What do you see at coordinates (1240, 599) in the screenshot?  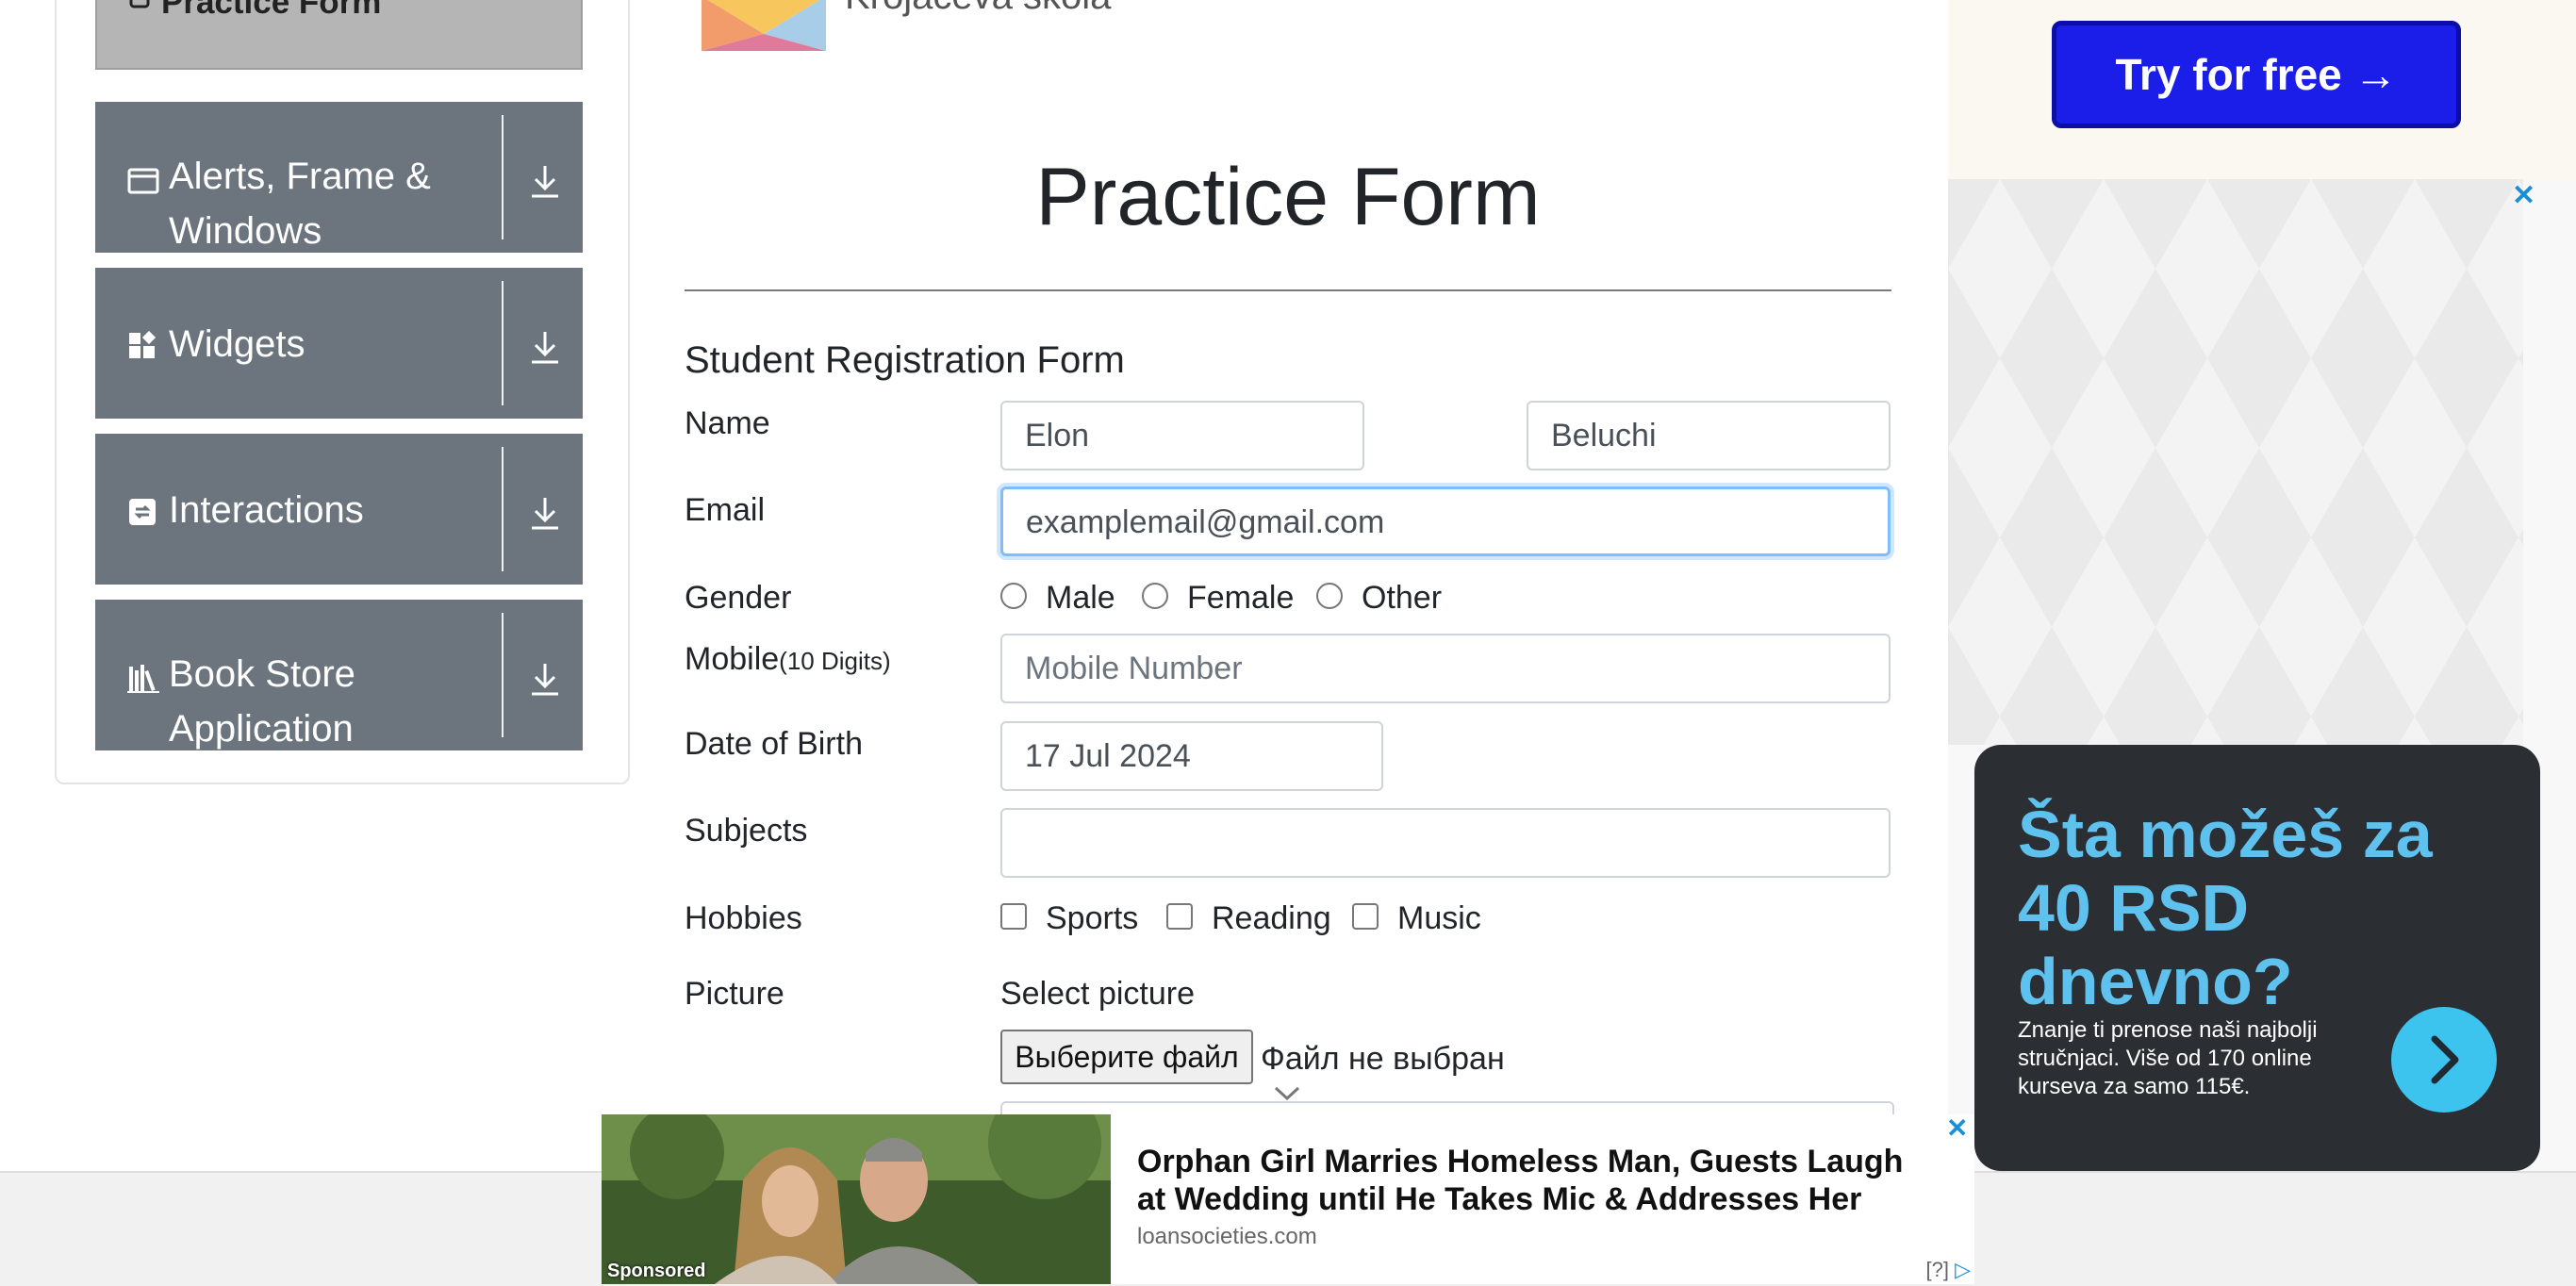 I see `gender-female-label: Female` at bounding box center [1240, 599].